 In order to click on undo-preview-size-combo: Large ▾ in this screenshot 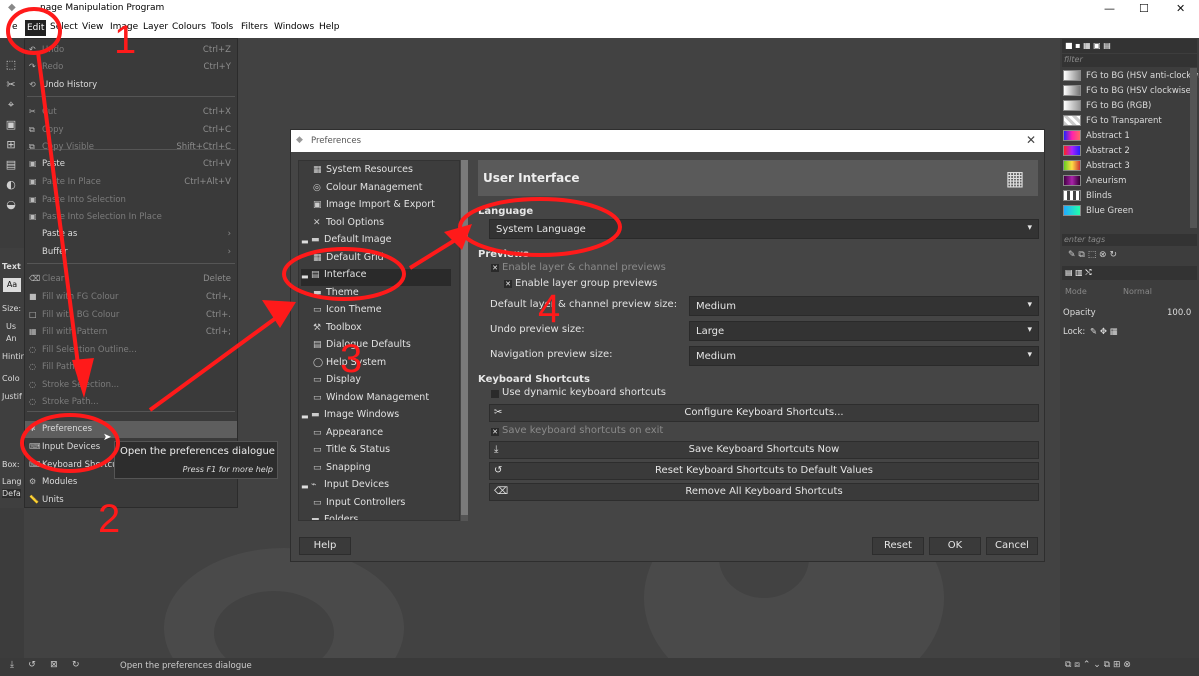, I will do `click(864, 331)`.